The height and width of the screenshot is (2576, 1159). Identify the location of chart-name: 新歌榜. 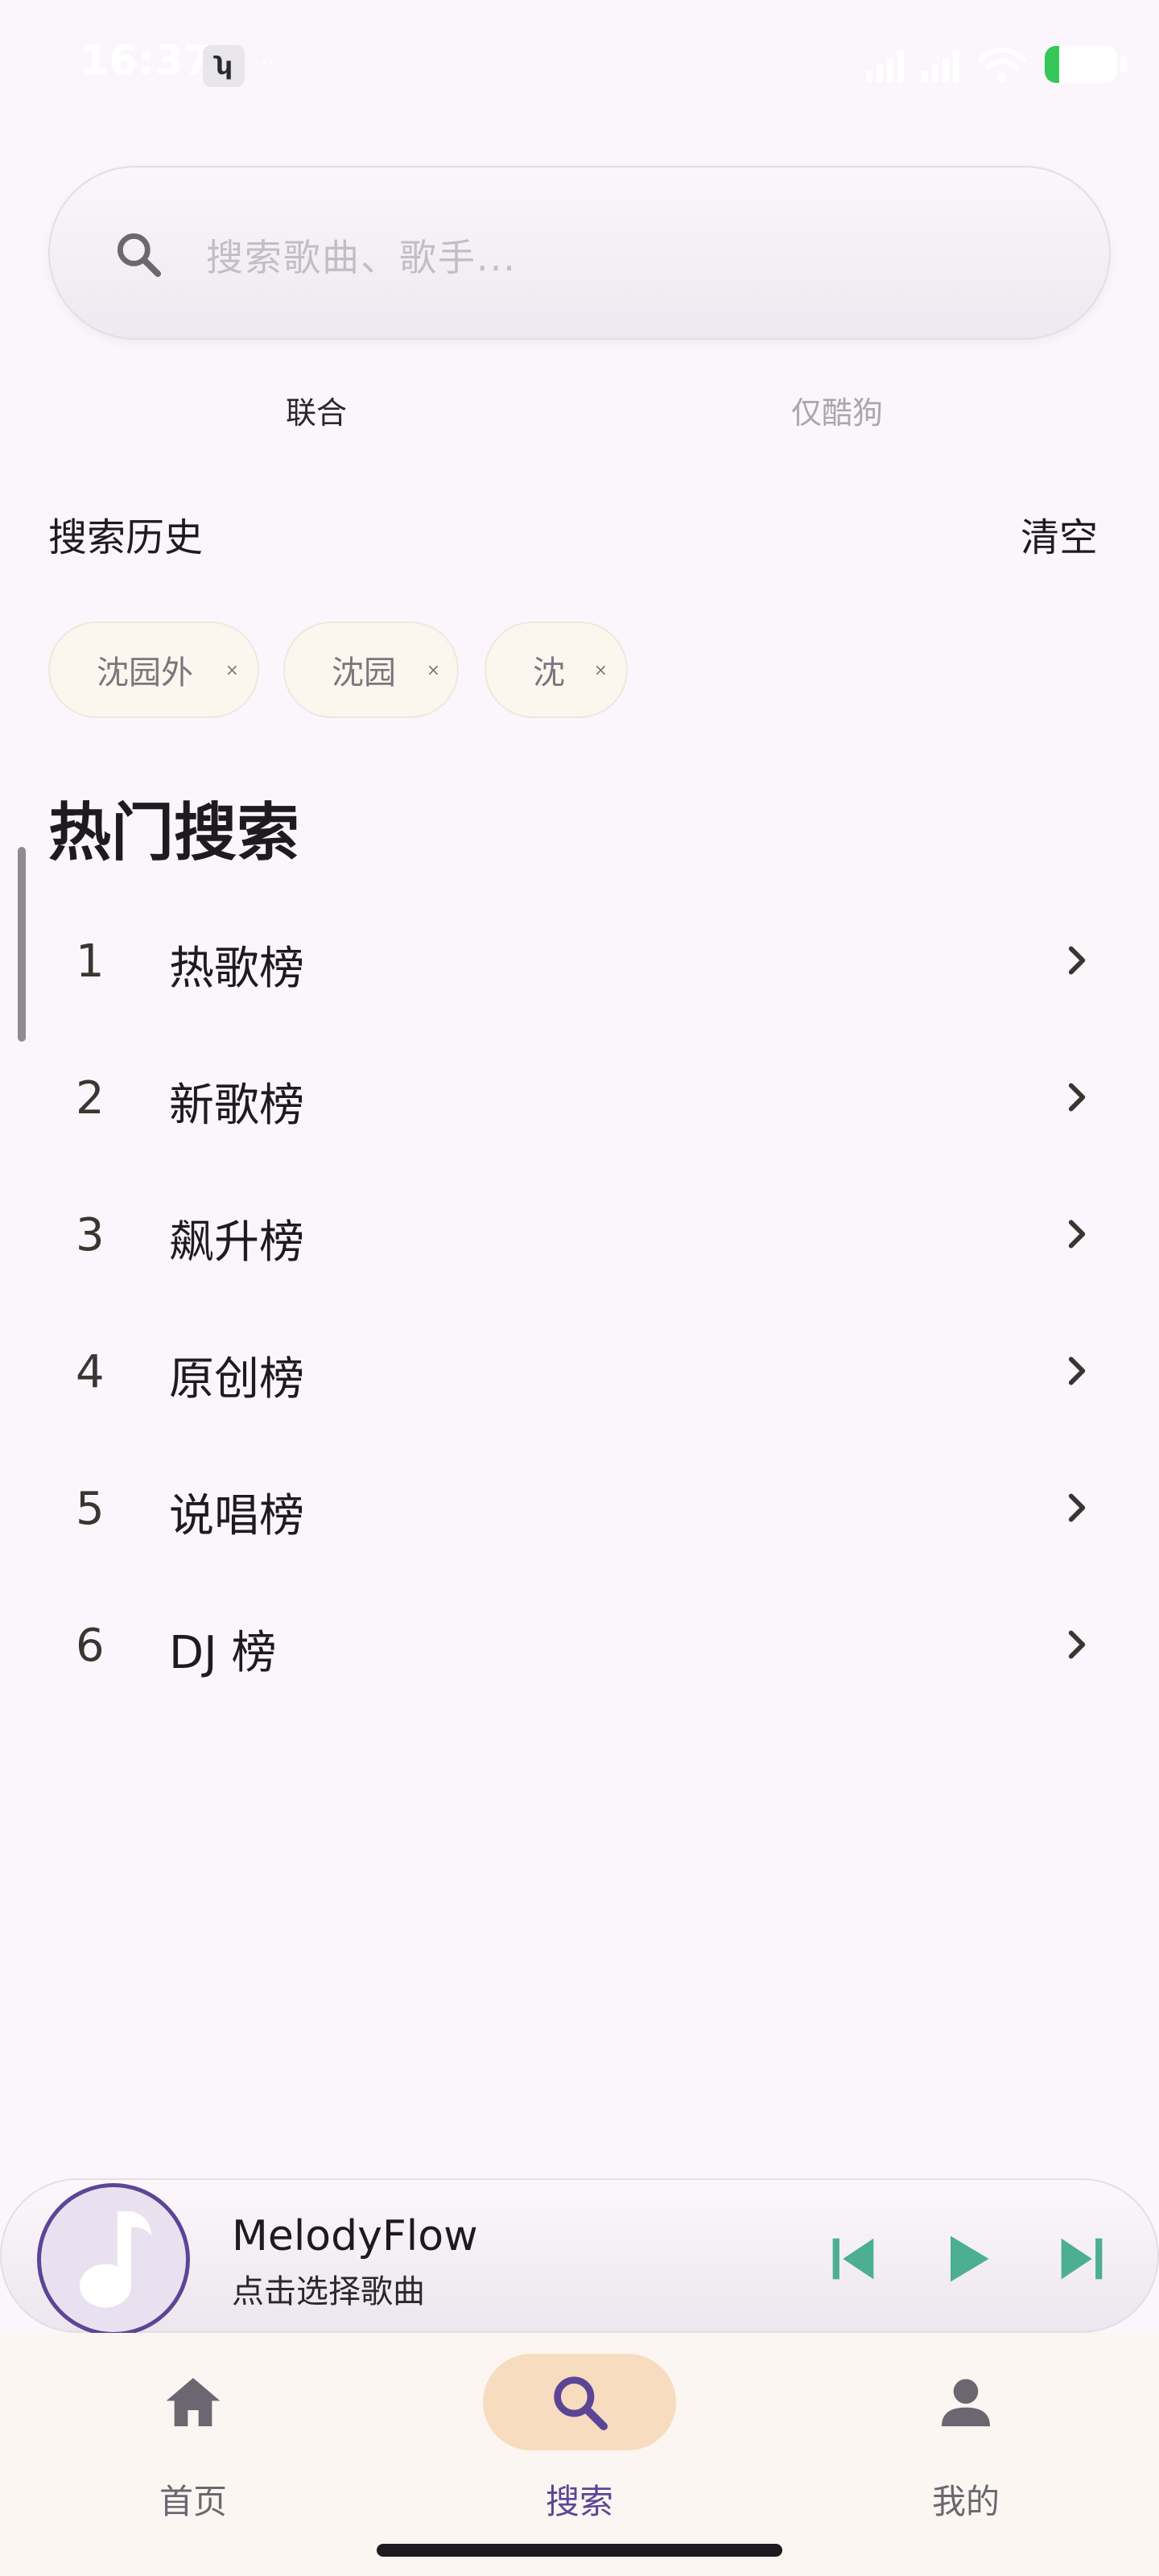
(236, 1106).